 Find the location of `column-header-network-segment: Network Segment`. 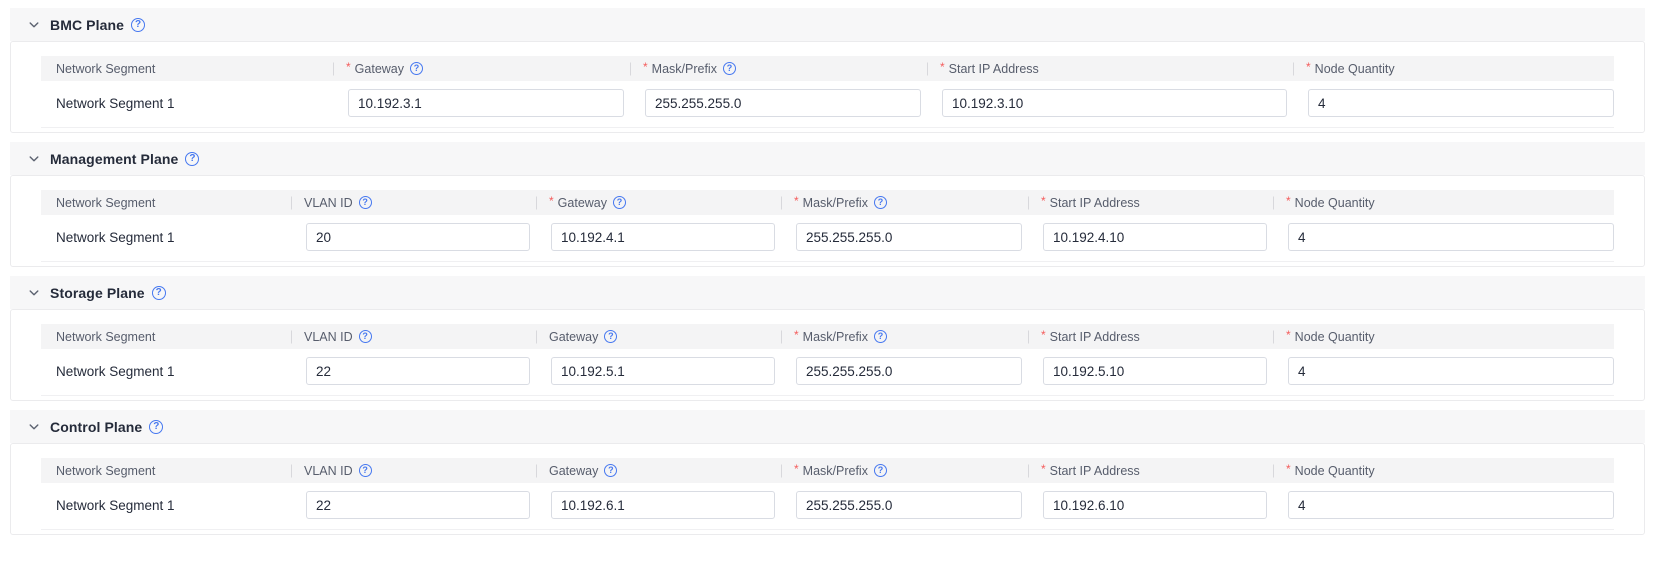

column-header-network-segment: Network Segment is located at coordinates (166, 471).